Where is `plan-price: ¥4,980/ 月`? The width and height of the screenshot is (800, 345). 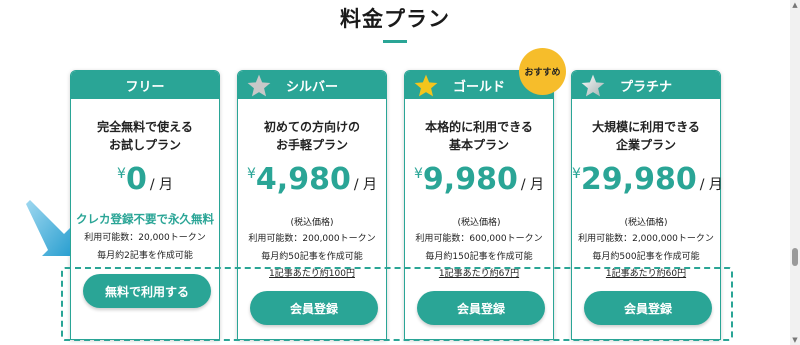
plan-price: ¥4,980/ 月 is located at coordinates (312, 184).